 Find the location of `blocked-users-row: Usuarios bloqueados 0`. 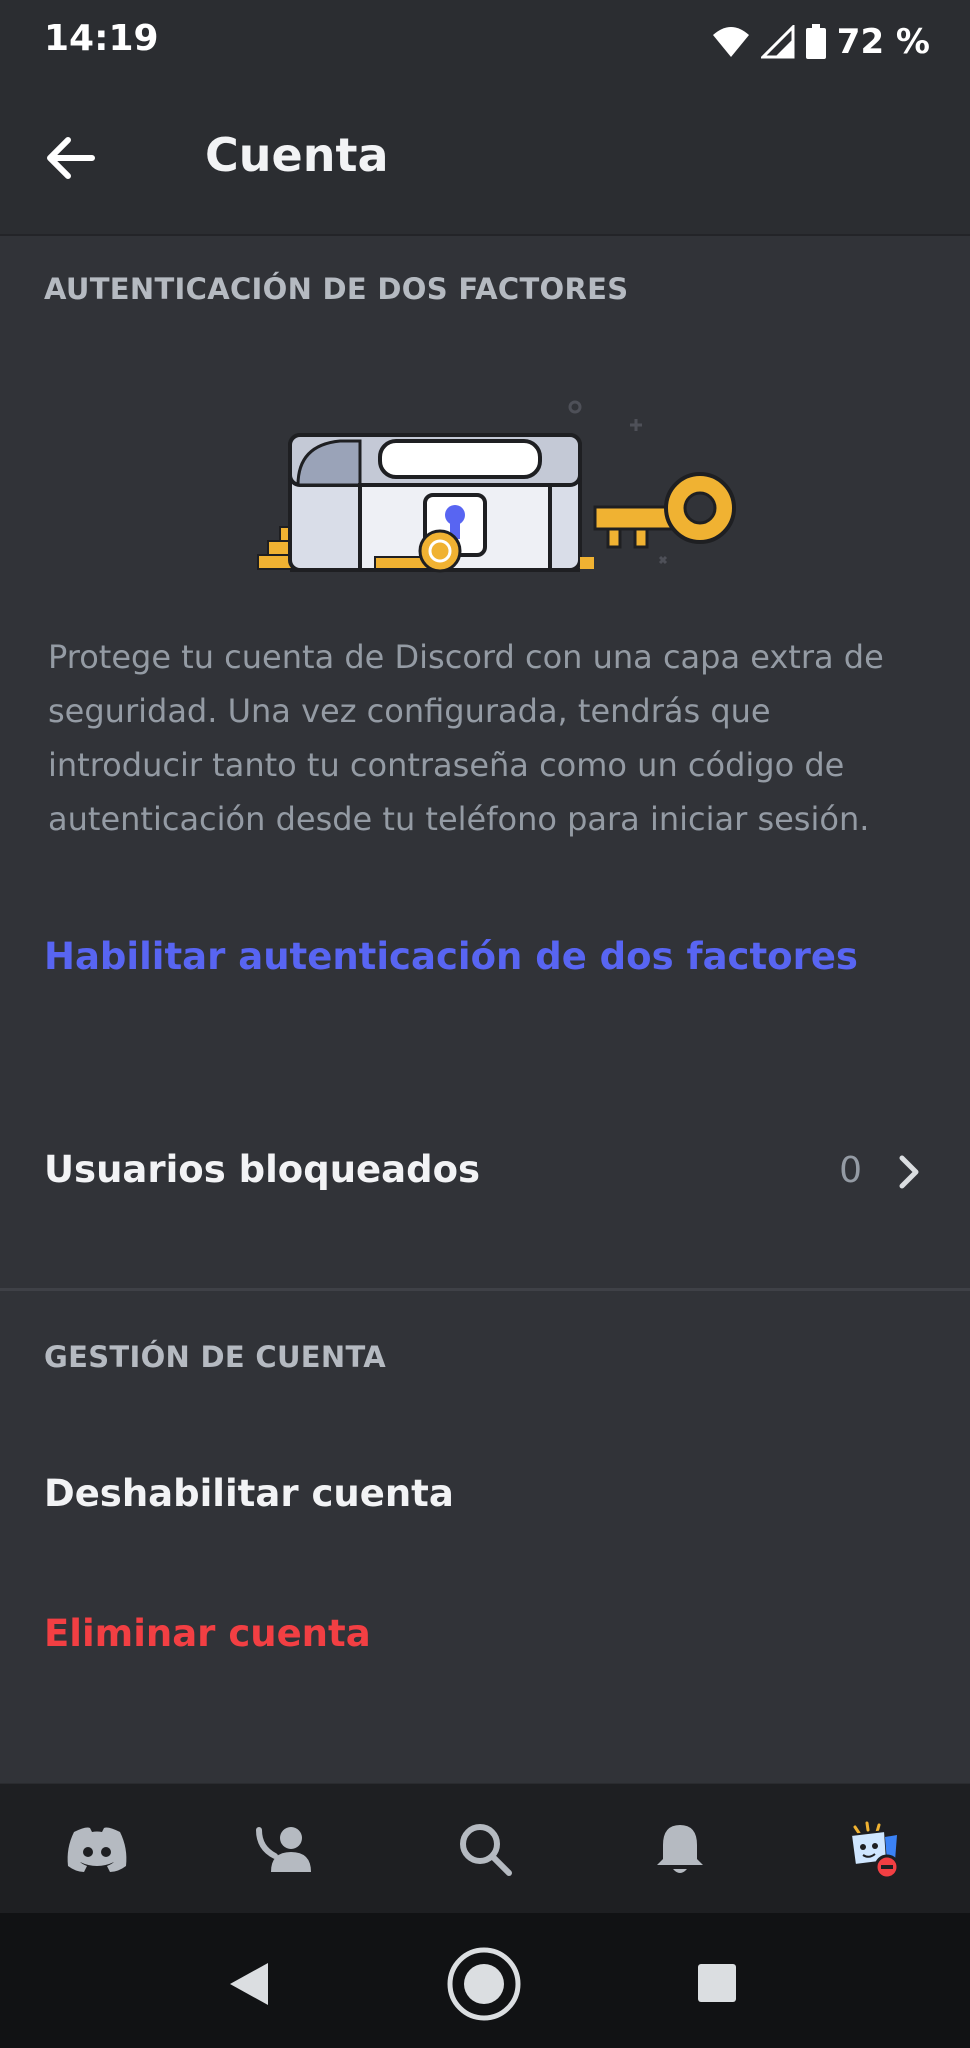

blocked-users-row: Usuarios bloqueados 0 is located at coordinates (485, 1173).